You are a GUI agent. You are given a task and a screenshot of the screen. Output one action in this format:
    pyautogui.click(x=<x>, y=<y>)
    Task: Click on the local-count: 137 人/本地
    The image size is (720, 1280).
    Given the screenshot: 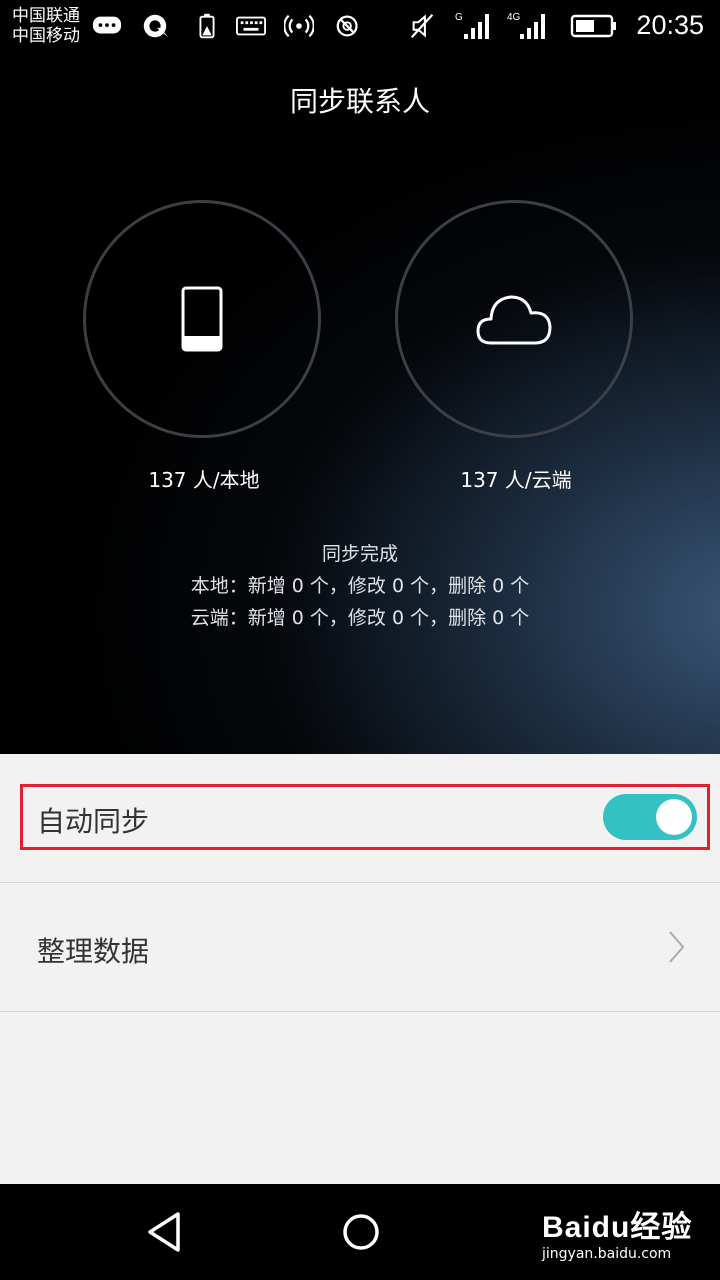 What is the action you would take?
    pyautogui.click(x=204, y=480)
    